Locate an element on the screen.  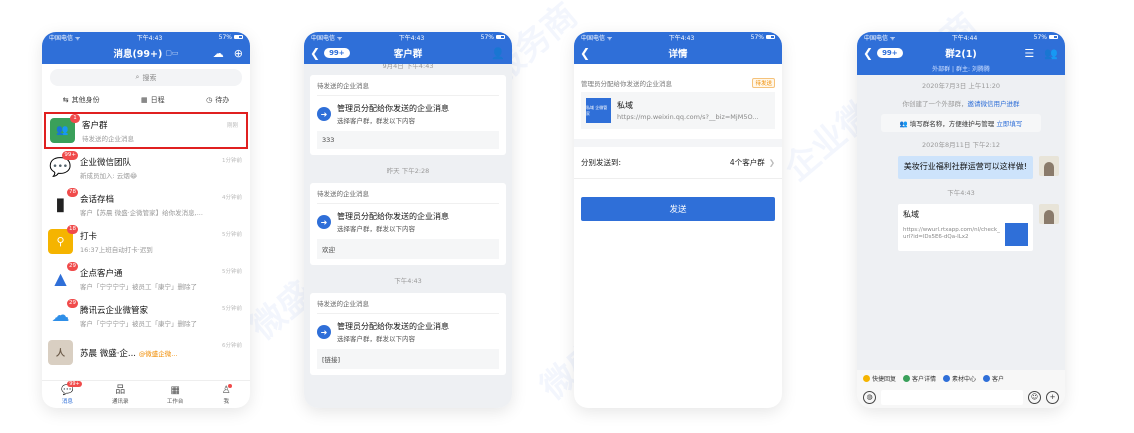
timestamp: 下午4:43 is located at coordinates (961, 192).